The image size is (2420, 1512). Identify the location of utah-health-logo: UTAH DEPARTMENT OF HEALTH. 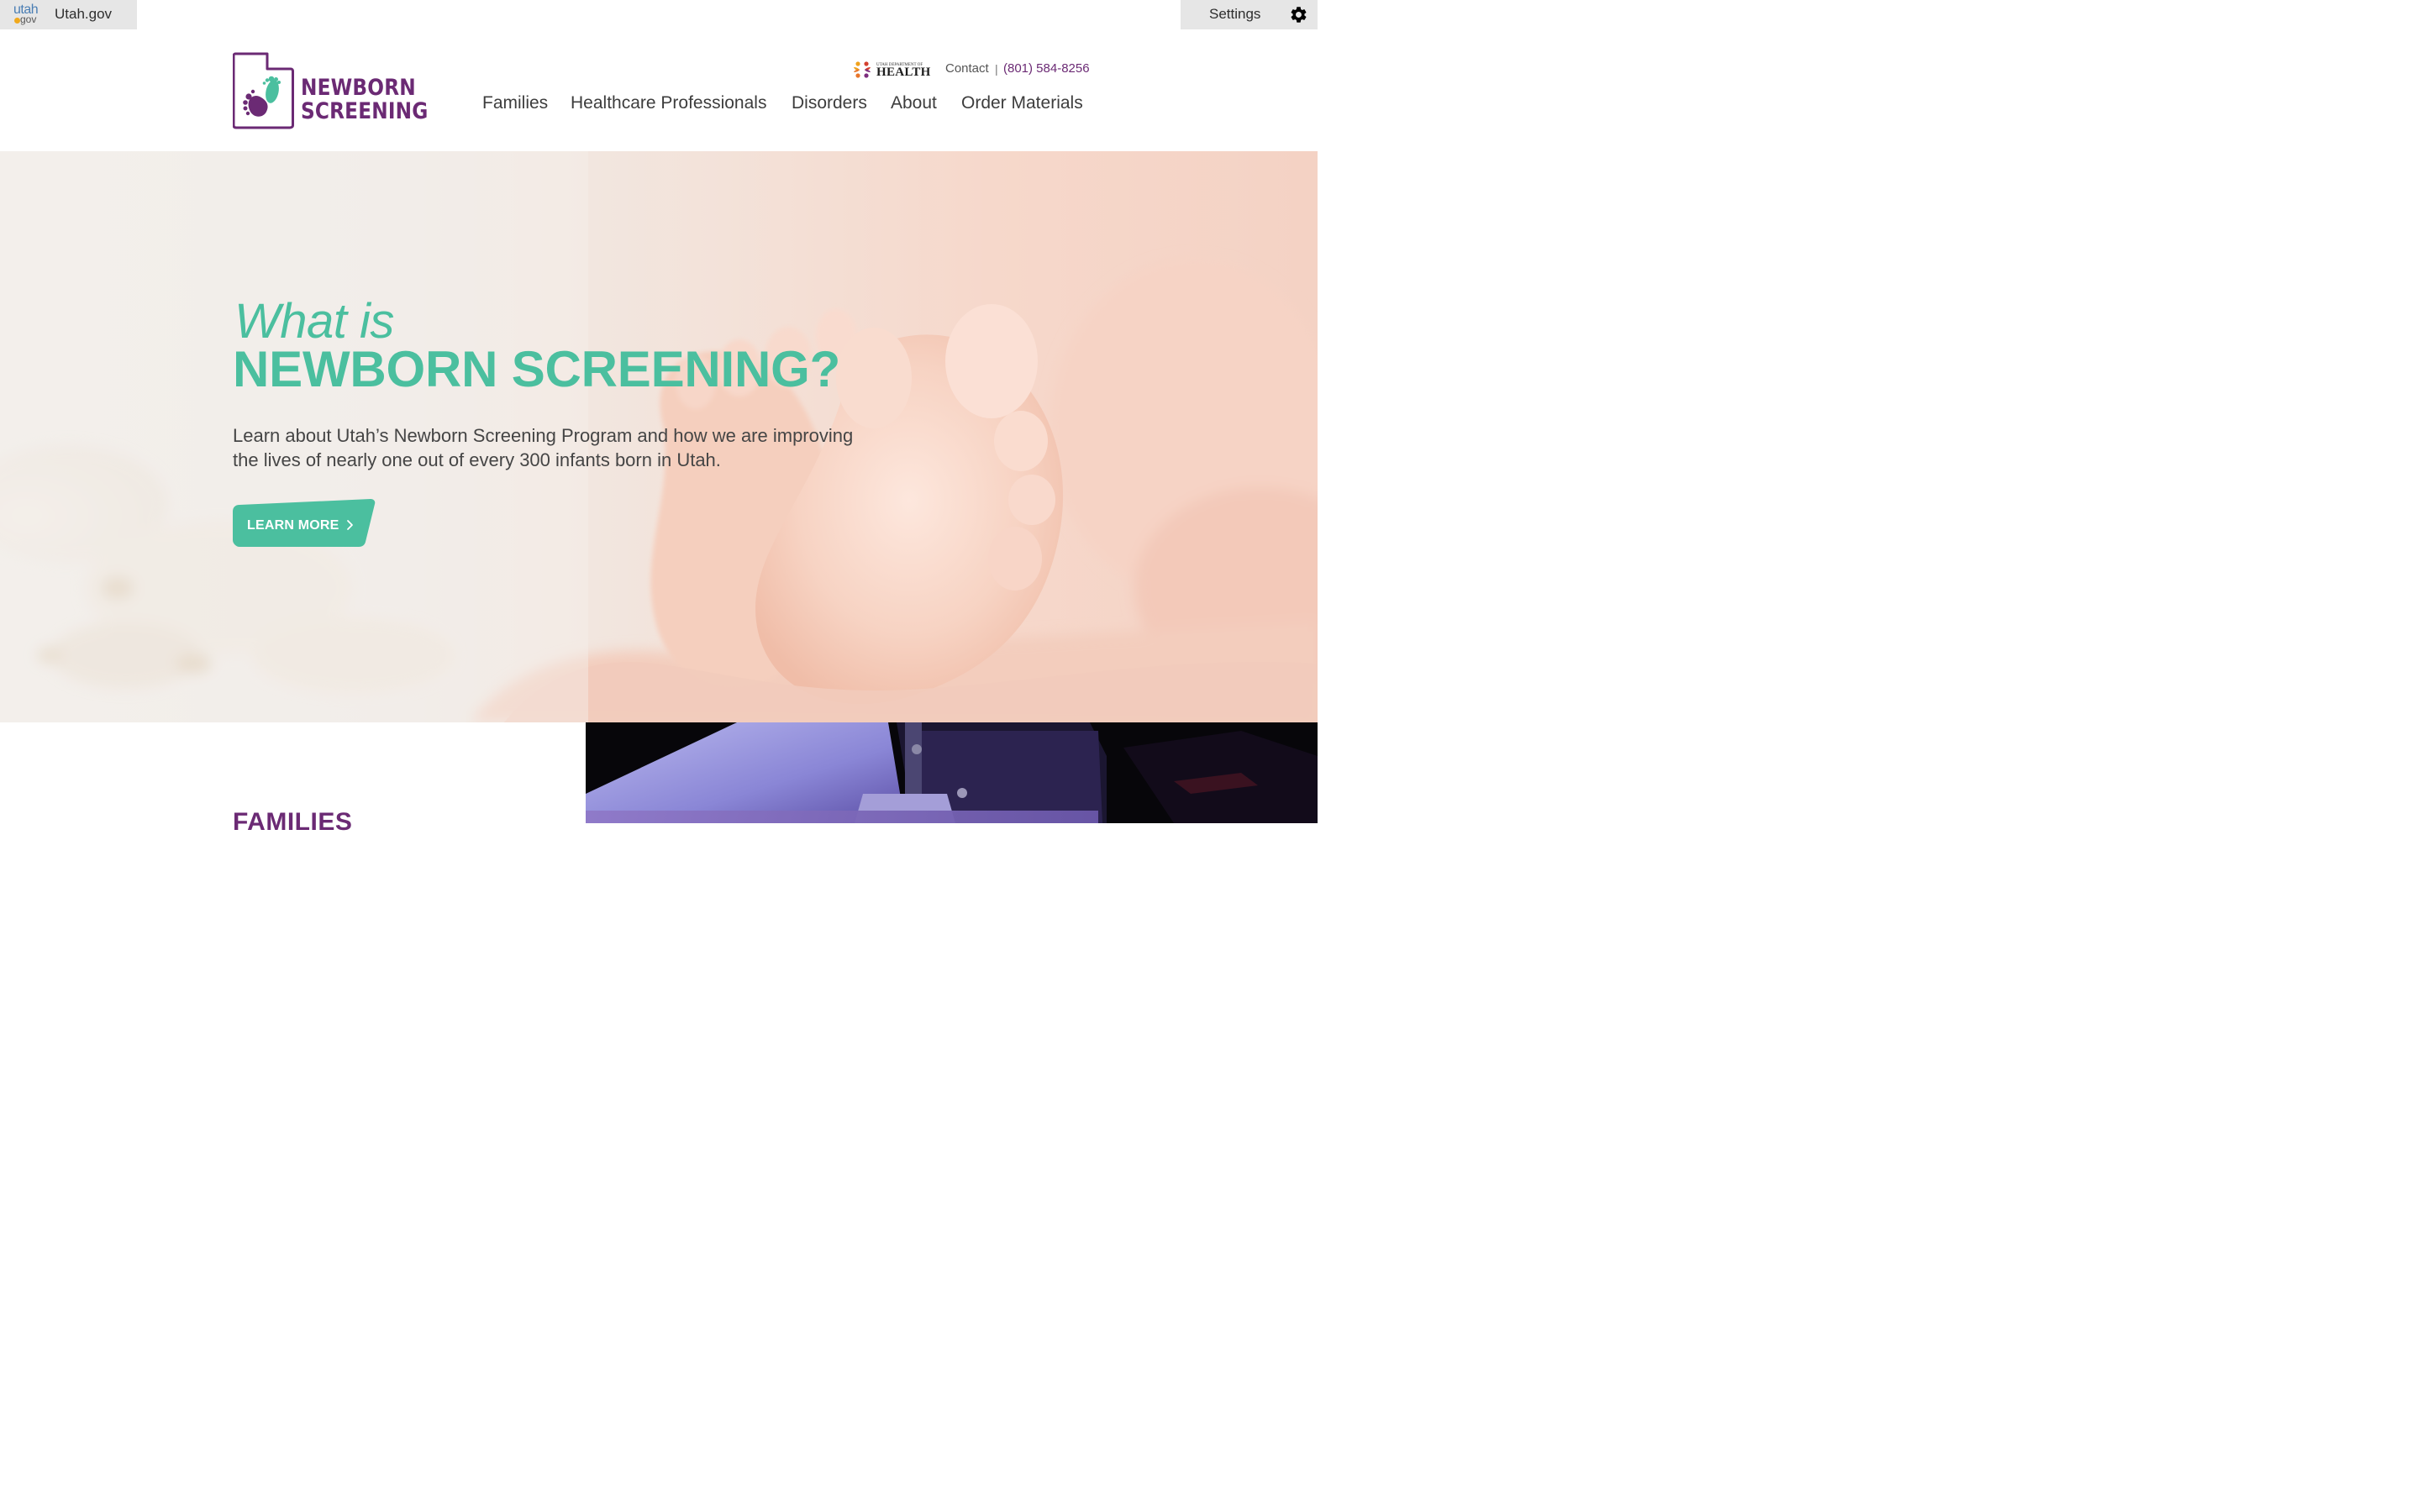
(891, 70).